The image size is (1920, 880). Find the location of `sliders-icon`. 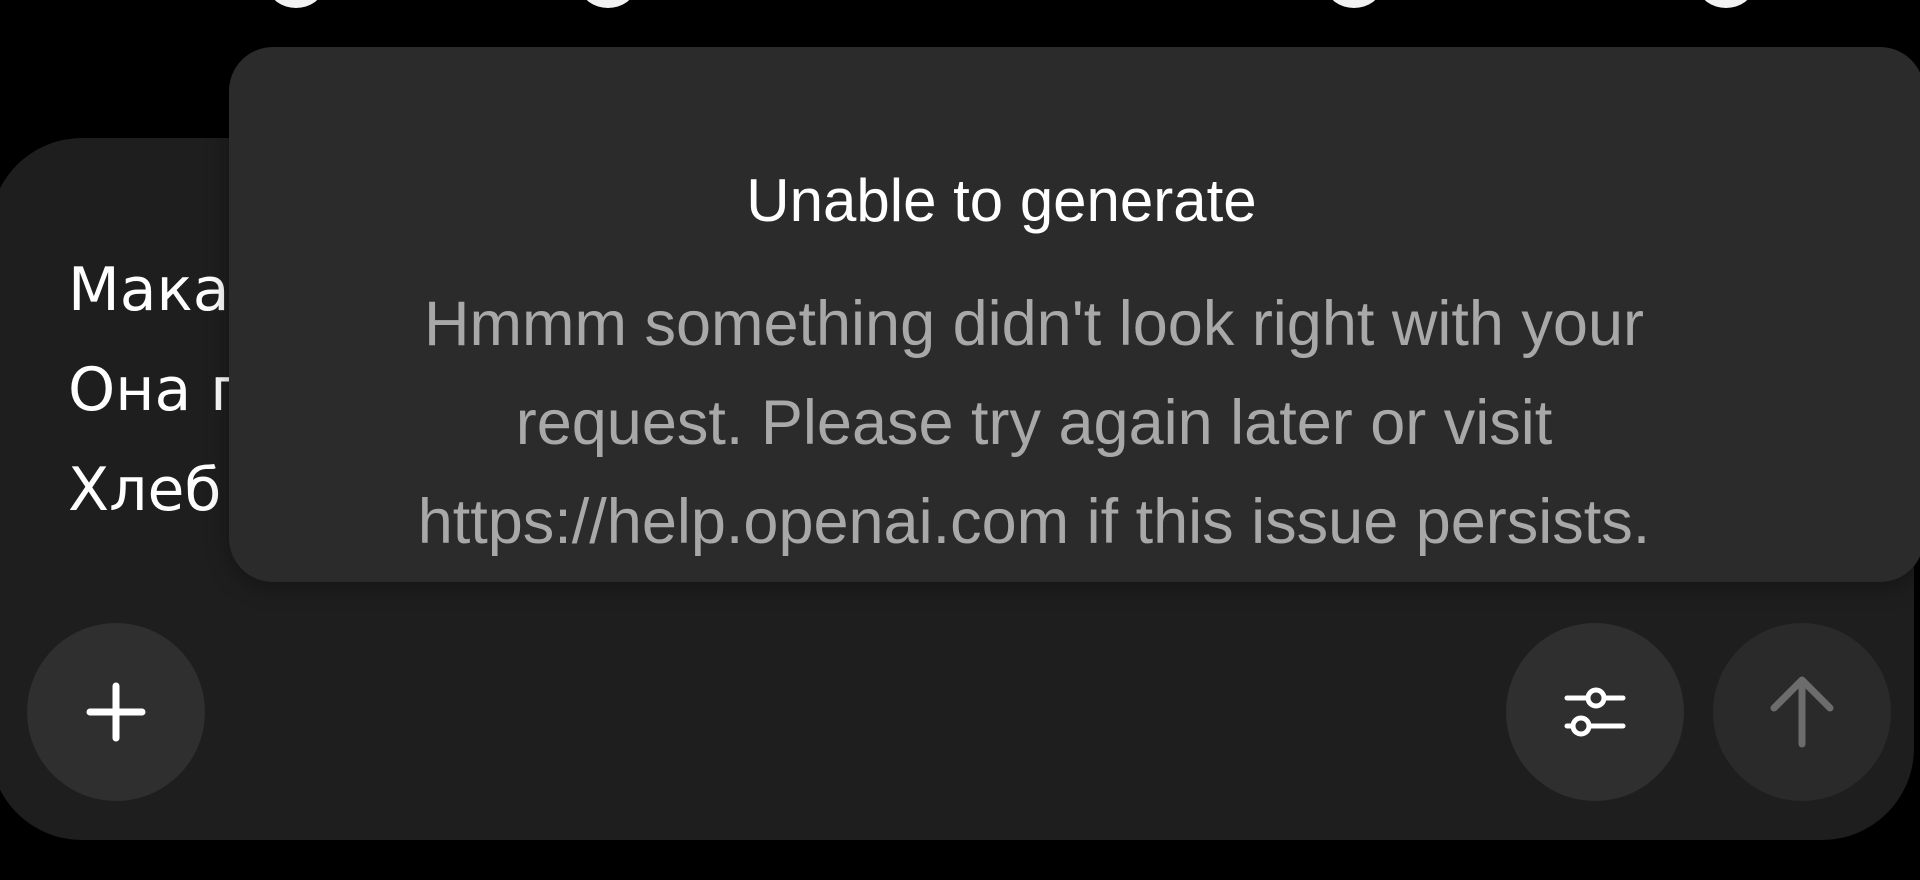

sliders-icon is located at coordinates (1595, 712).